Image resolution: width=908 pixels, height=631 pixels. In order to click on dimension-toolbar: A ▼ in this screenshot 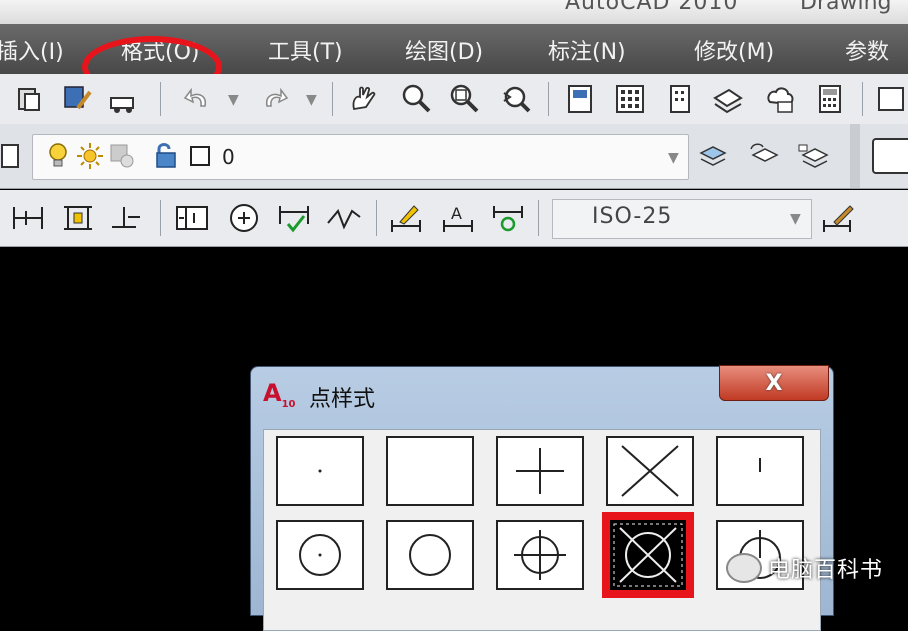, I will do `click(454, 218)`.